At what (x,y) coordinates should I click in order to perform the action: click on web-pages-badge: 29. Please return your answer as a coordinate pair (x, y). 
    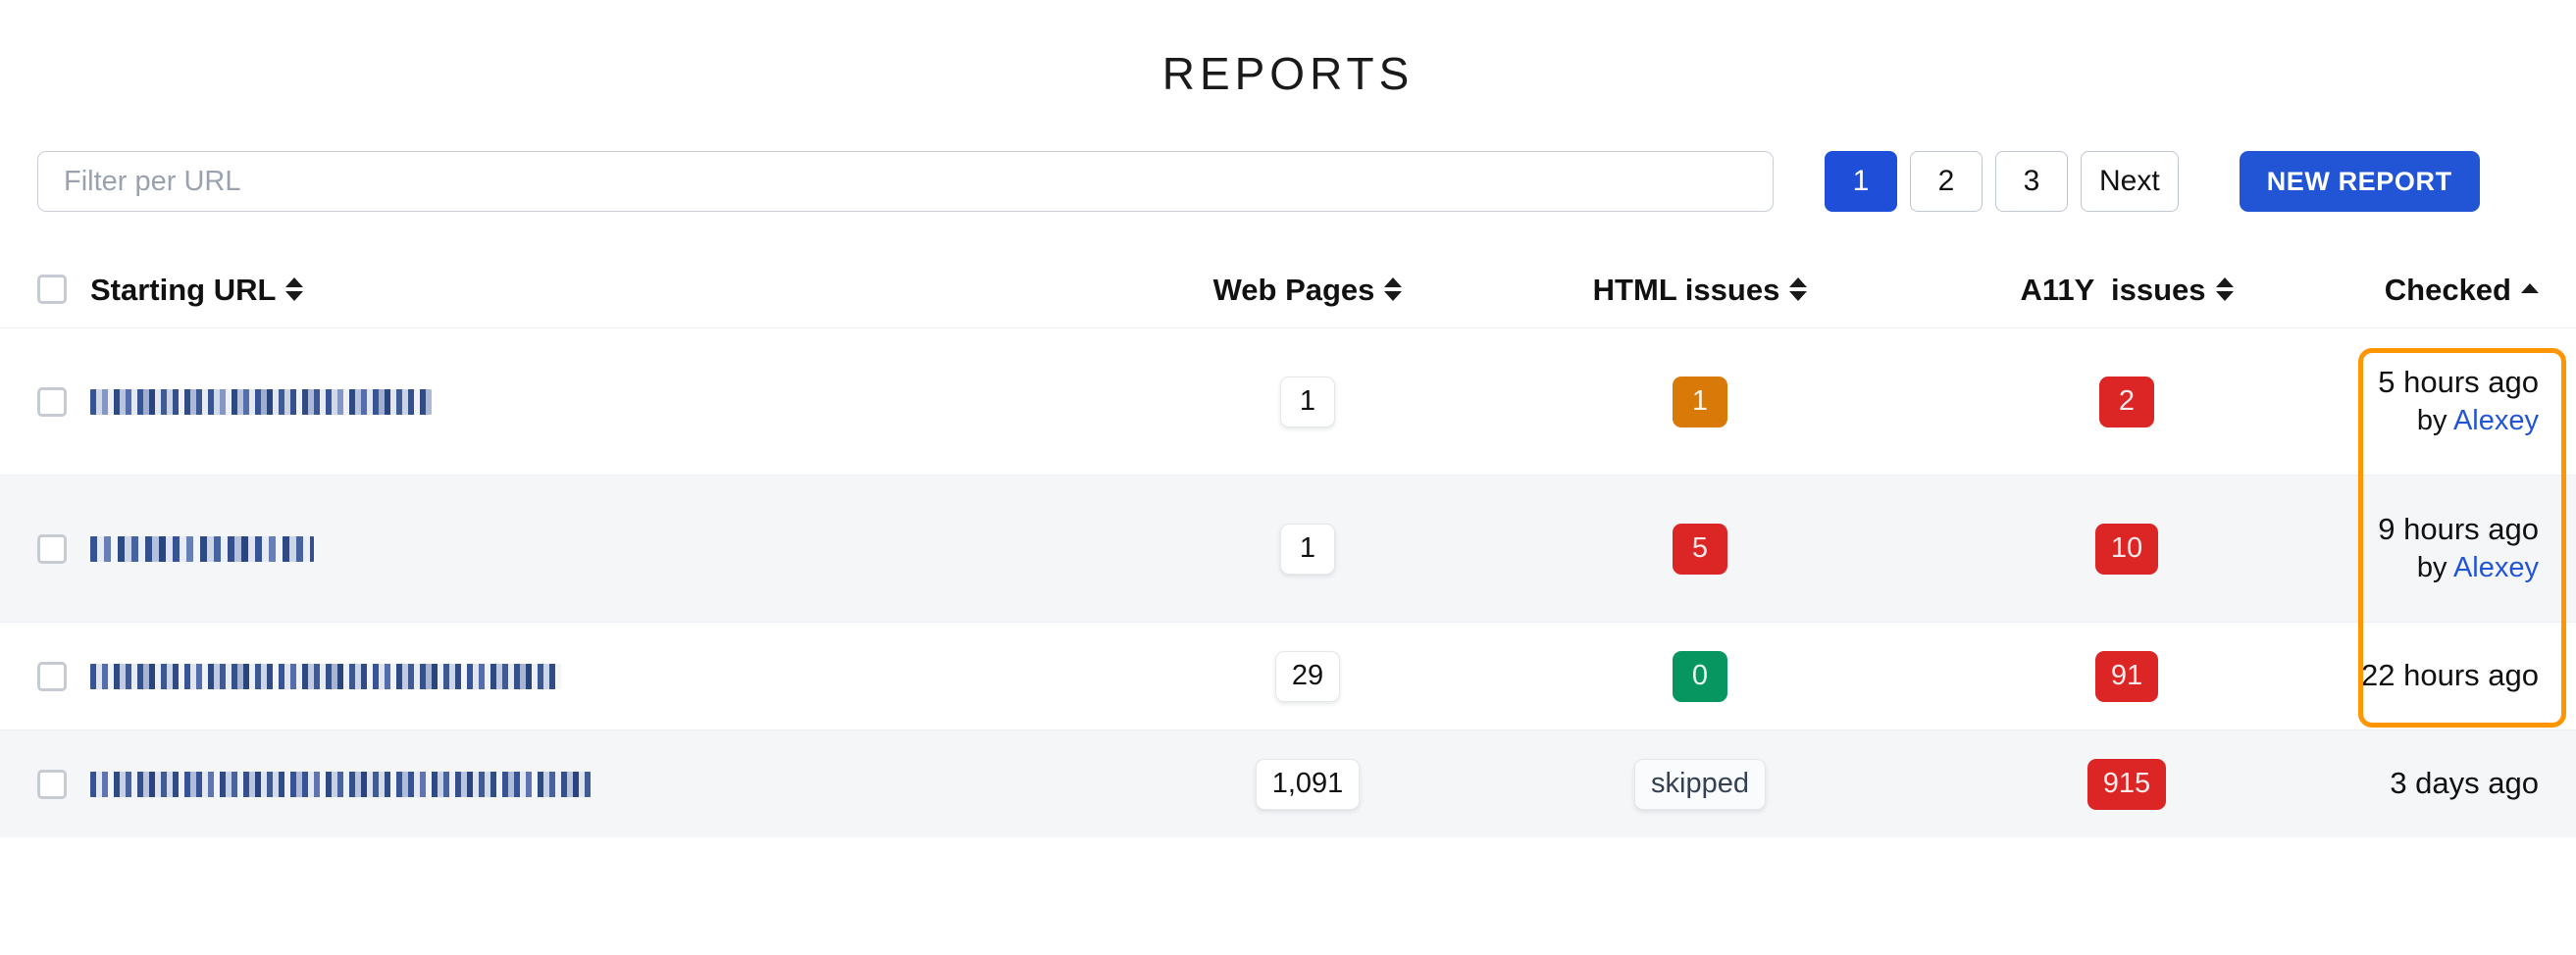
    Looking at the image, I should click on (1307, 676).